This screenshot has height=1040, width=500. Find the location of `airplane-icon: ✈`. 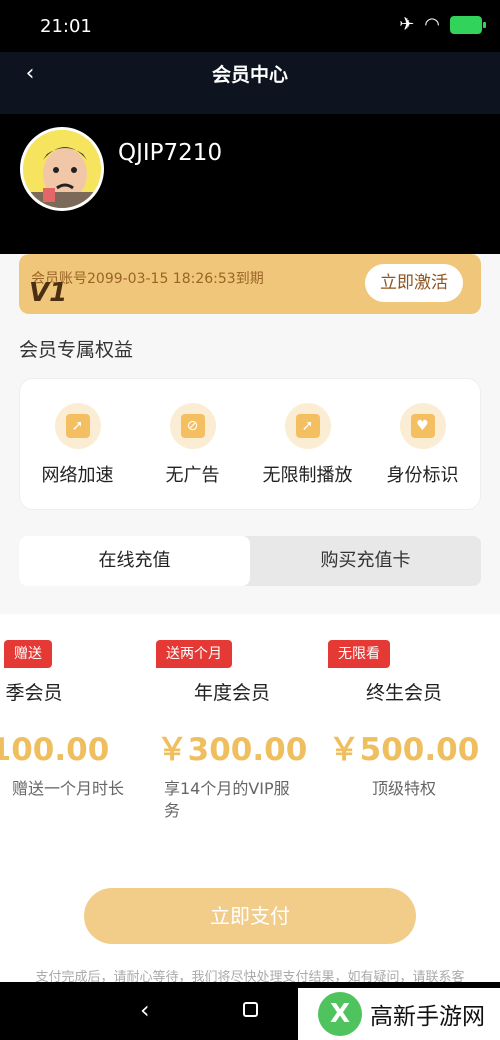

airplane-icon: ✈ is located at coordinates (407, 24).